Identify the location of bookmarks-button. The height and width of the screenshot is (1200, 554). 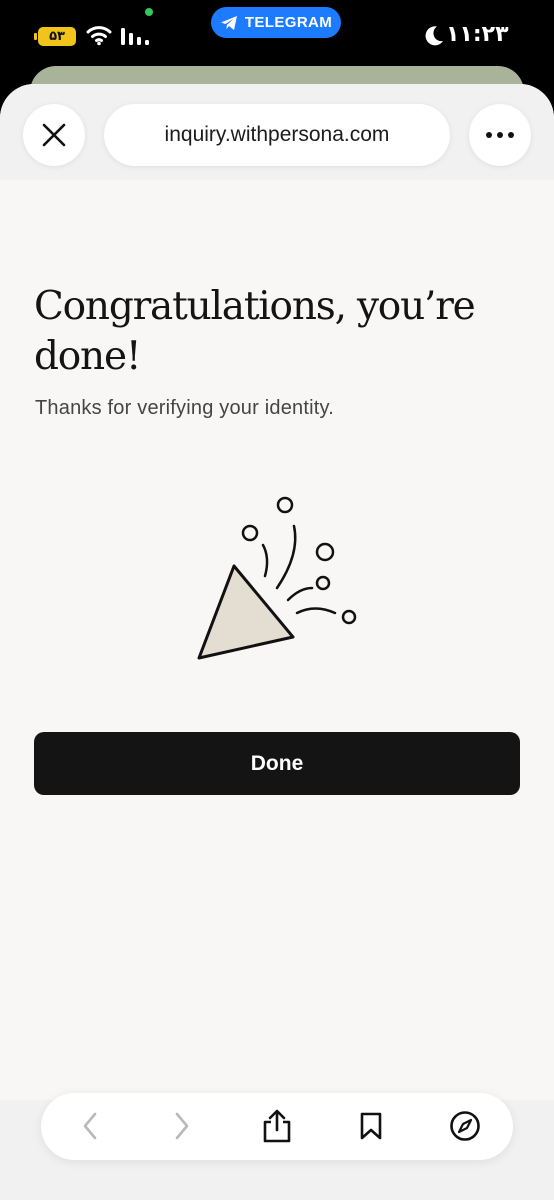
(371, 1126).